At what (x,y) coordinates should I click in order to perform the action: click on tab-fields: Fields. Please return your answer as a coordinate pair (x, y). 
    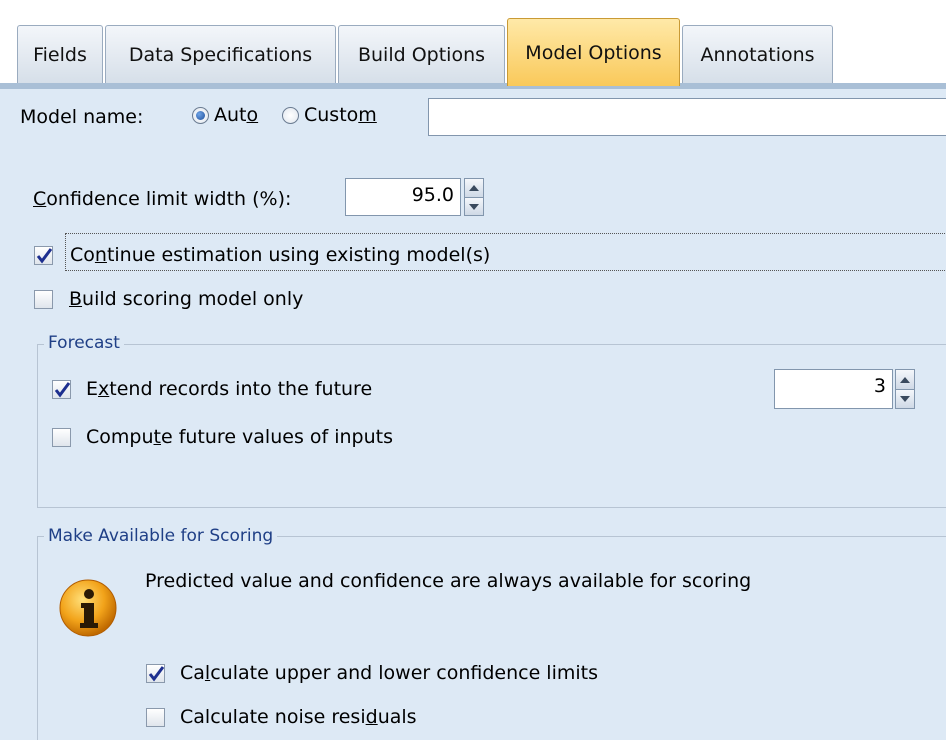
    Looking at the image, I should click on (60, 54).